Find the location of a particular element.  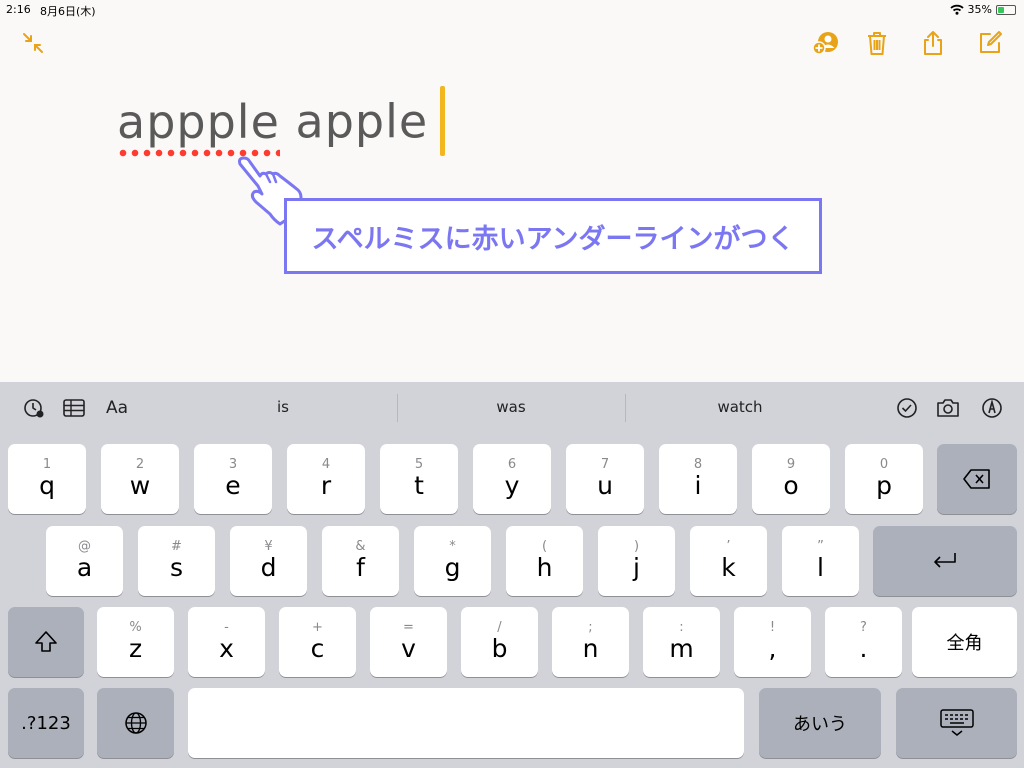

key-row2-6: ) j is located at coordinates (636, 561).